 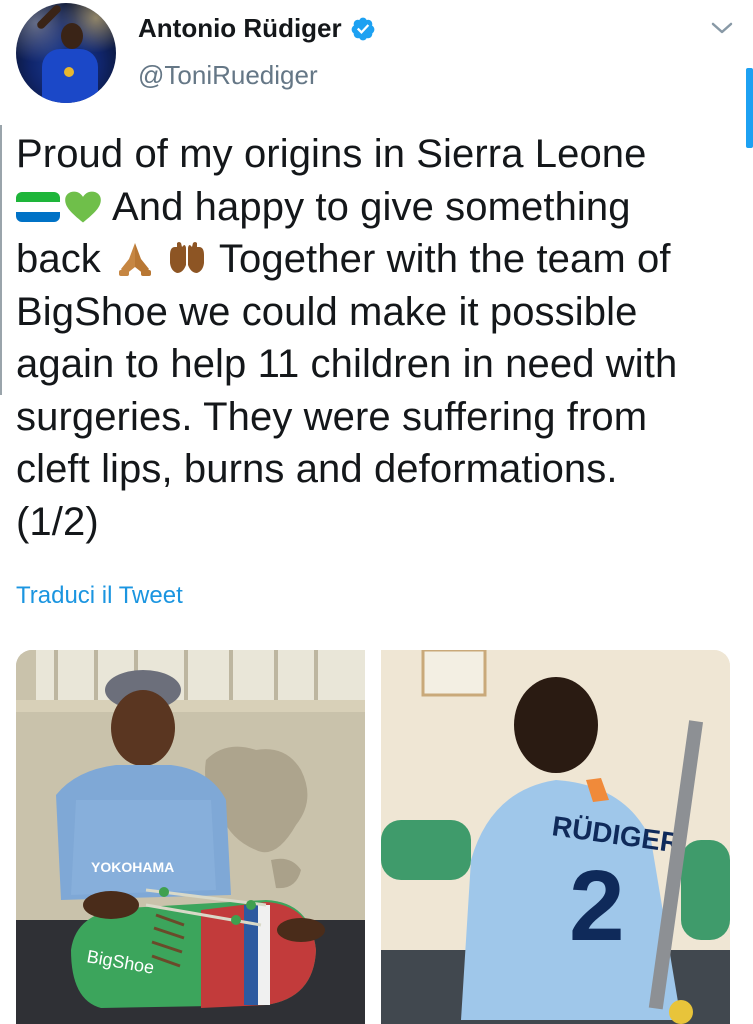 I want to click on tweet-line: Proud of my origins in Sierra Leone, so click(x=331, y=154).